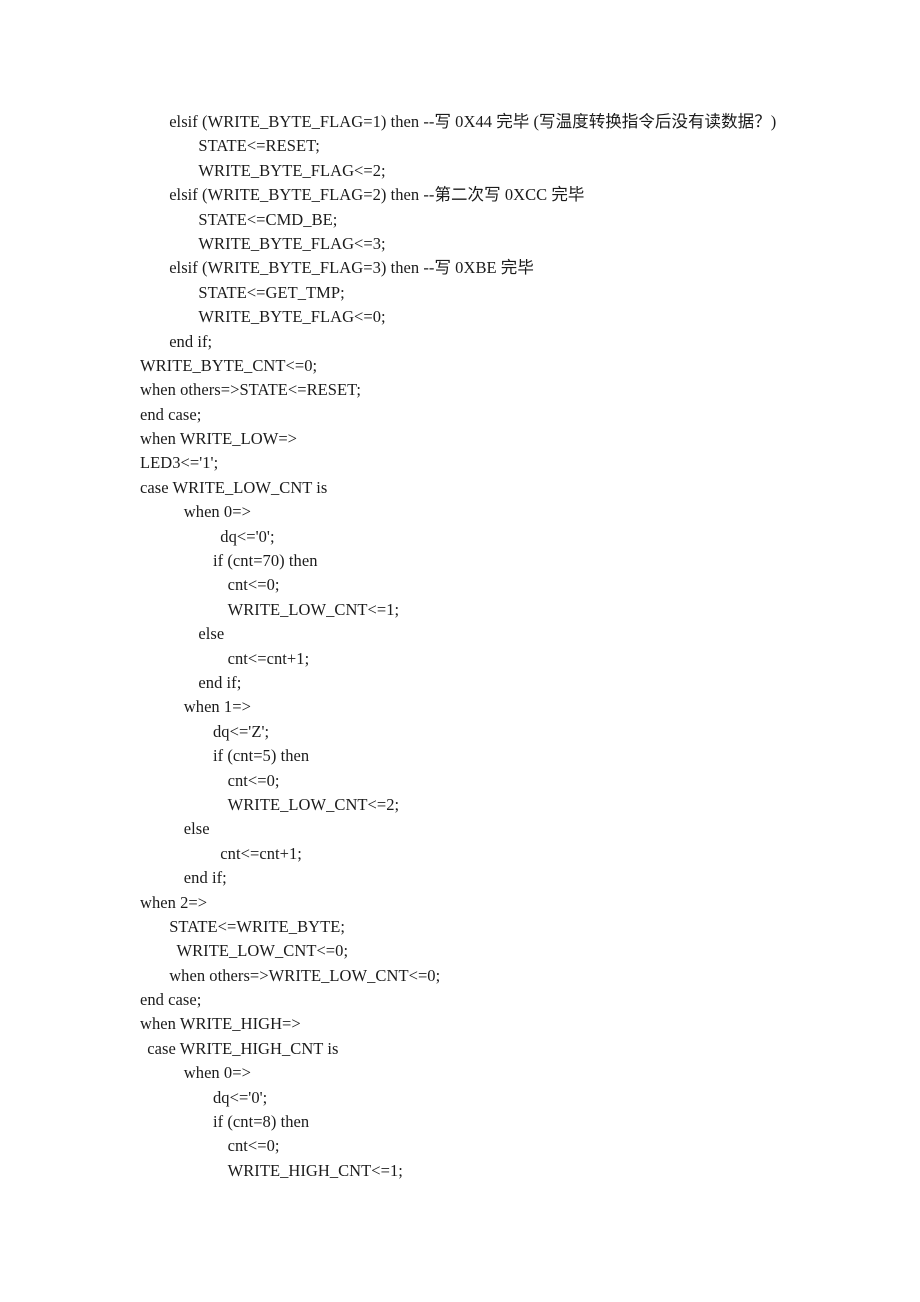 The image size is (920, 1302). What do you see at coordinates (271, 292) in the screenshot?
I see `code-line: STATE<=GET_TMP;` at bounding box center [271, 292].